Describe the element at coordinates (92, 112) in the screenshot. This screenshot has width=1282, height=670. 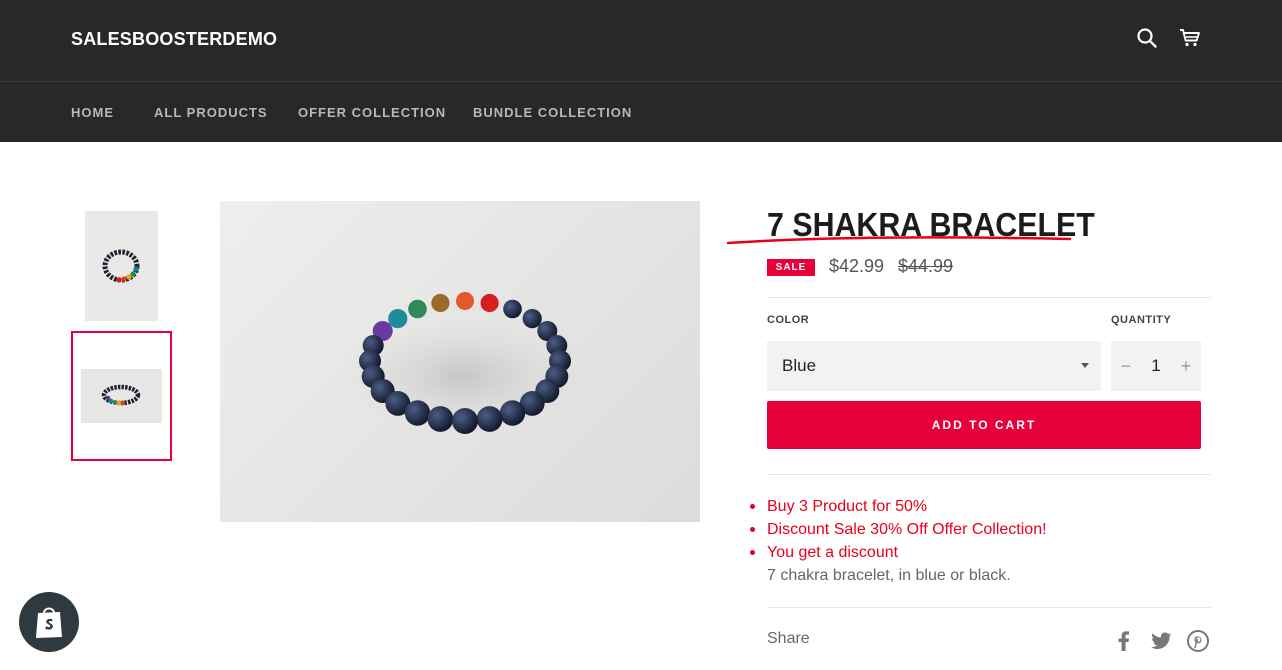
I see `nav-item-home: HOME` at that location.